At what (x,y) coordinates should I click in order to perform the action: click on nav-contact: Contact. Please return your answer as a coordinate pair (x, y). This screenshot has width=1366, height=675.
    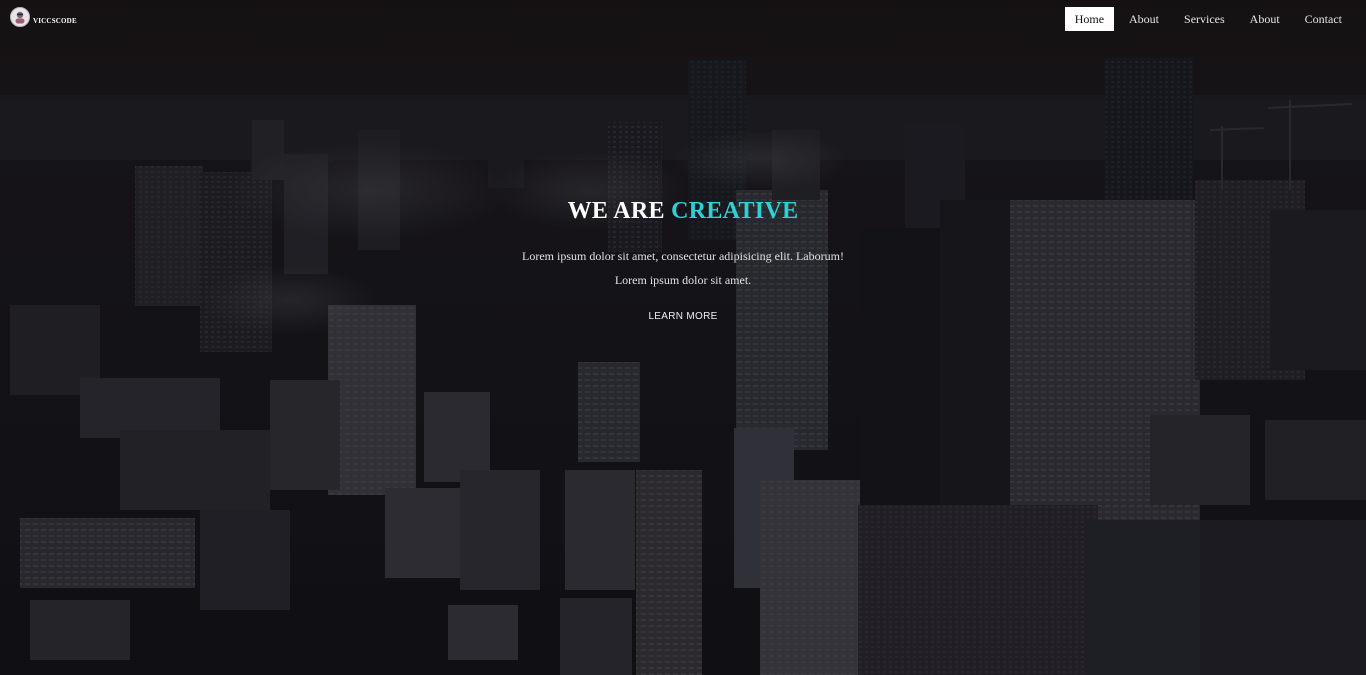
    Looking at the image, I should click on (1323, 19).